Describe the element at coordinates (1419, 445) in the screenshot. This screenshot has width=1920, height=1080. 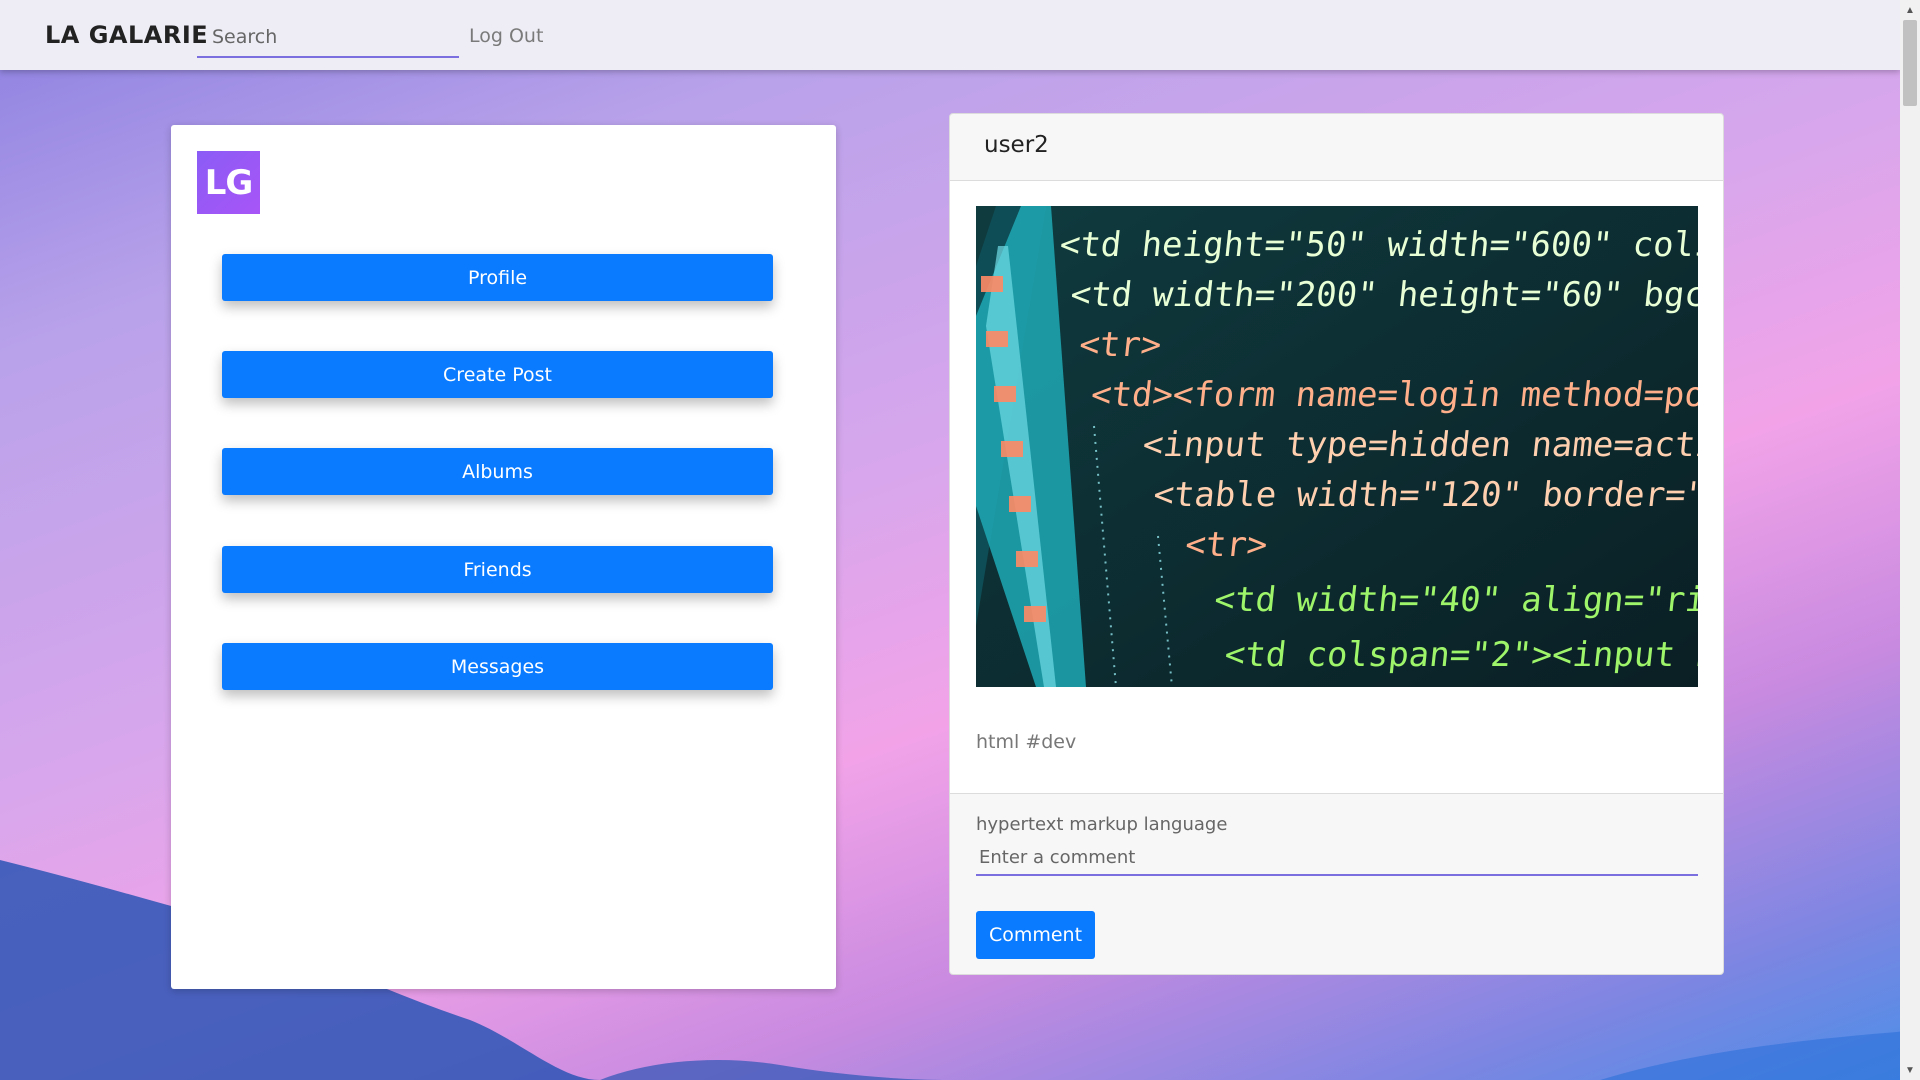
I see `code-line-5: <input type=hidden name=action value` at that location.